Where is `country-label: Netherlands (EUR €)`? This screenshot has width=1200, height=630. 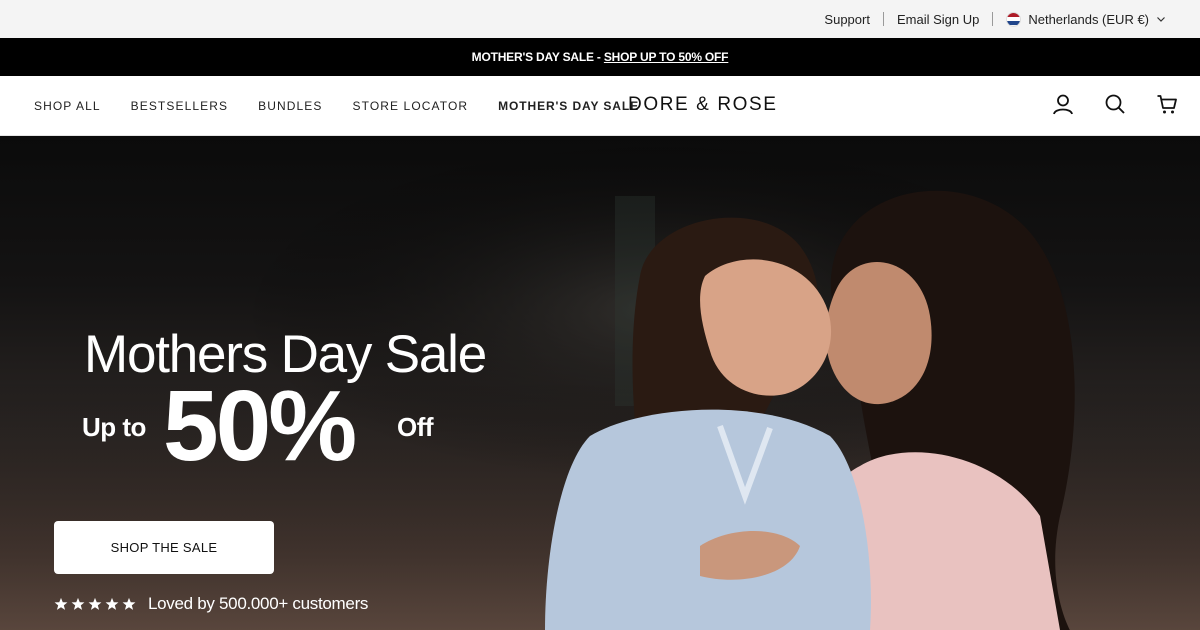 country-label: Netherlands (EUR €) is located at coordinates (1088, 19).